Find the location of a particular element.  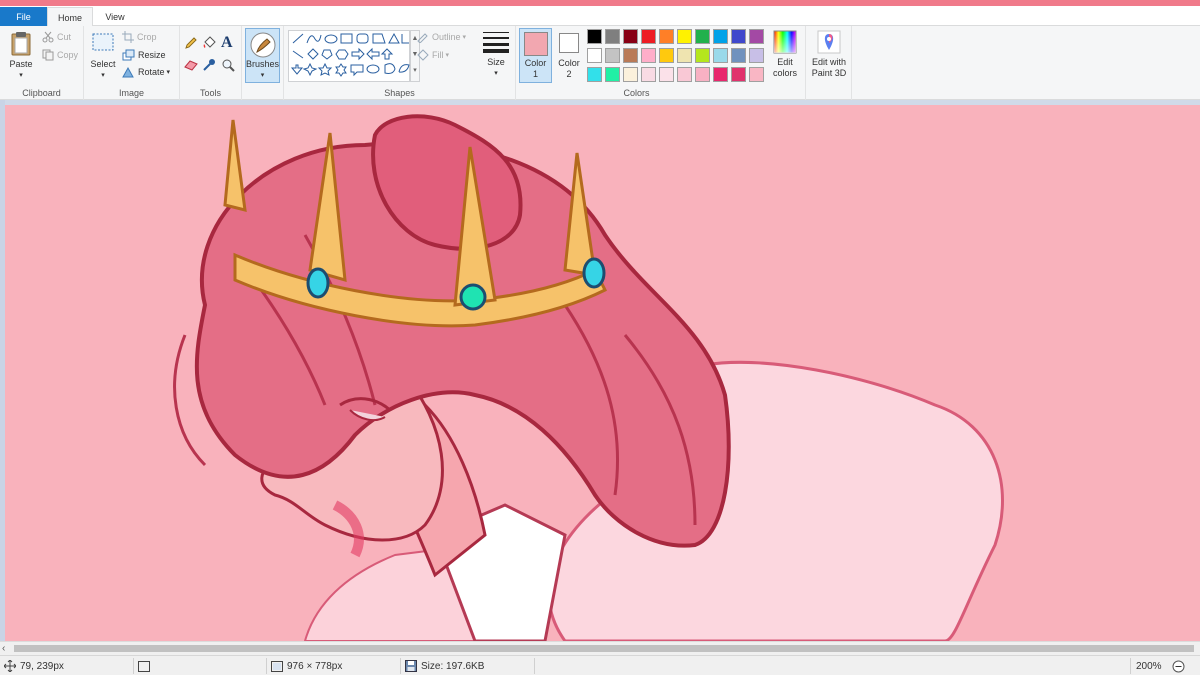

edit-colors-line2: colors is located at coordinates (784, 73).